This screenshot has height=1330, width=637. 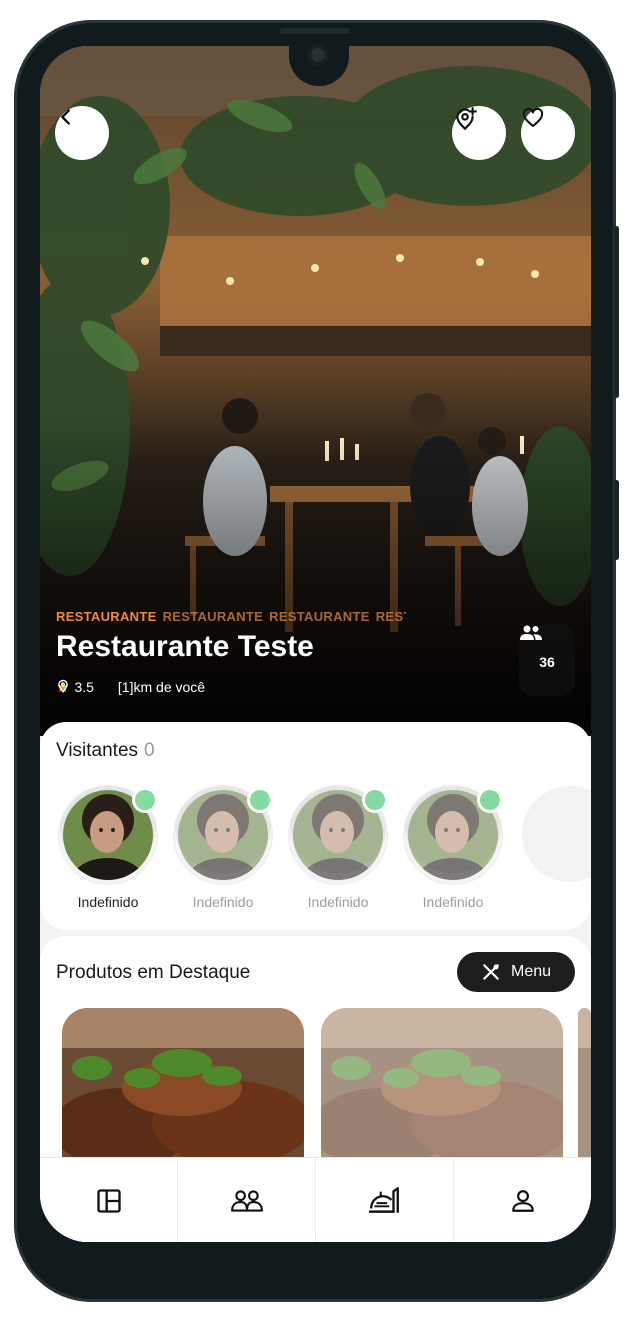 I want to click on utensils-icon, so click(x=491, y=972).